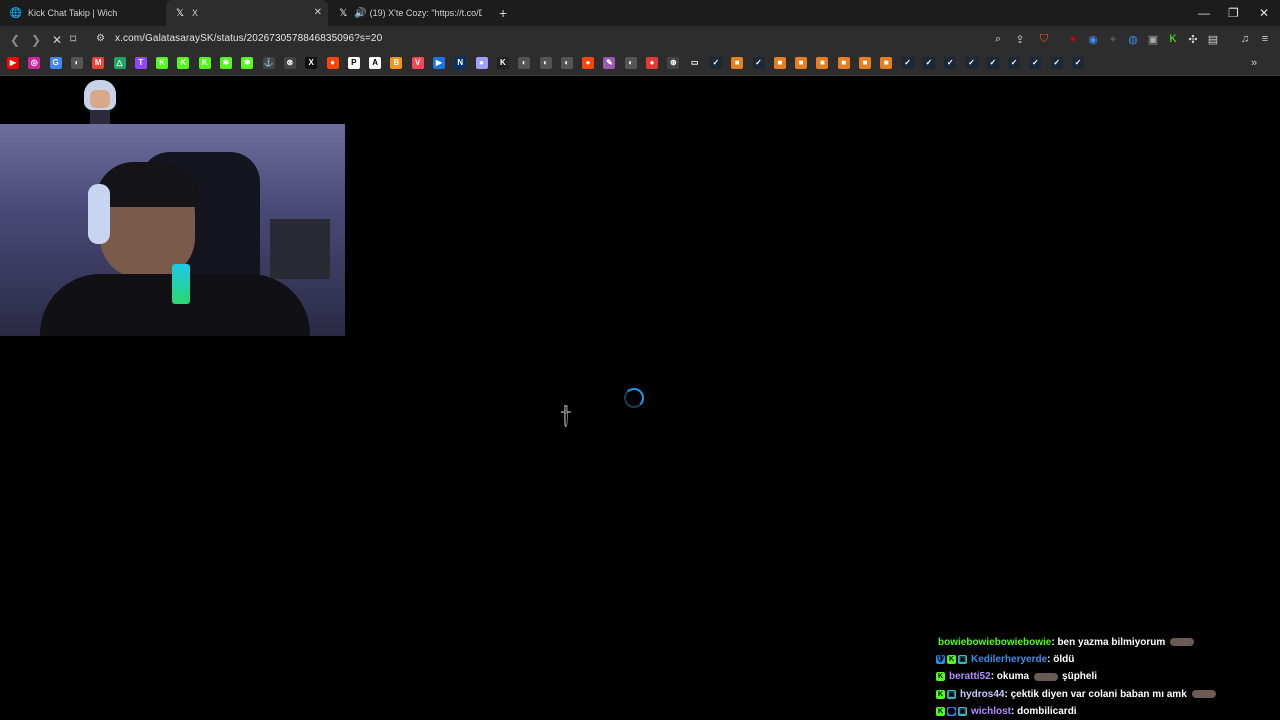  What do you see at coordinates (100, 38) in the screenshot?
I see `site-info-icon: ⚙` at bounding box center [100, 38].